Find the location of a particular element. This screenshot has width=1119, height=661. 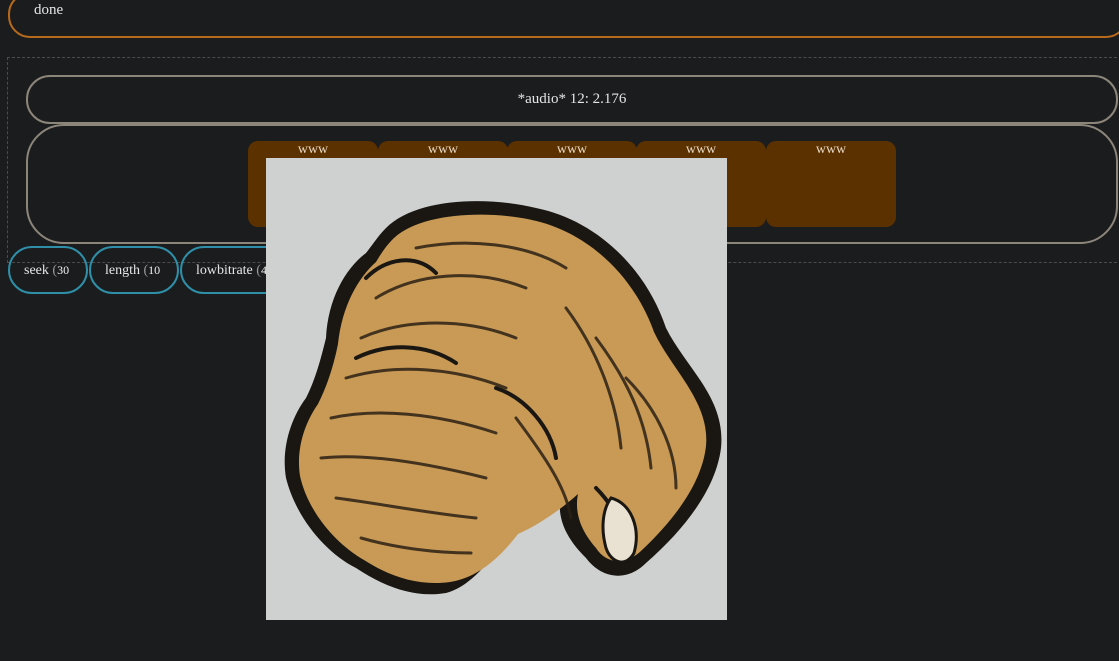

status-text: done is located at coordinates (49, 10).